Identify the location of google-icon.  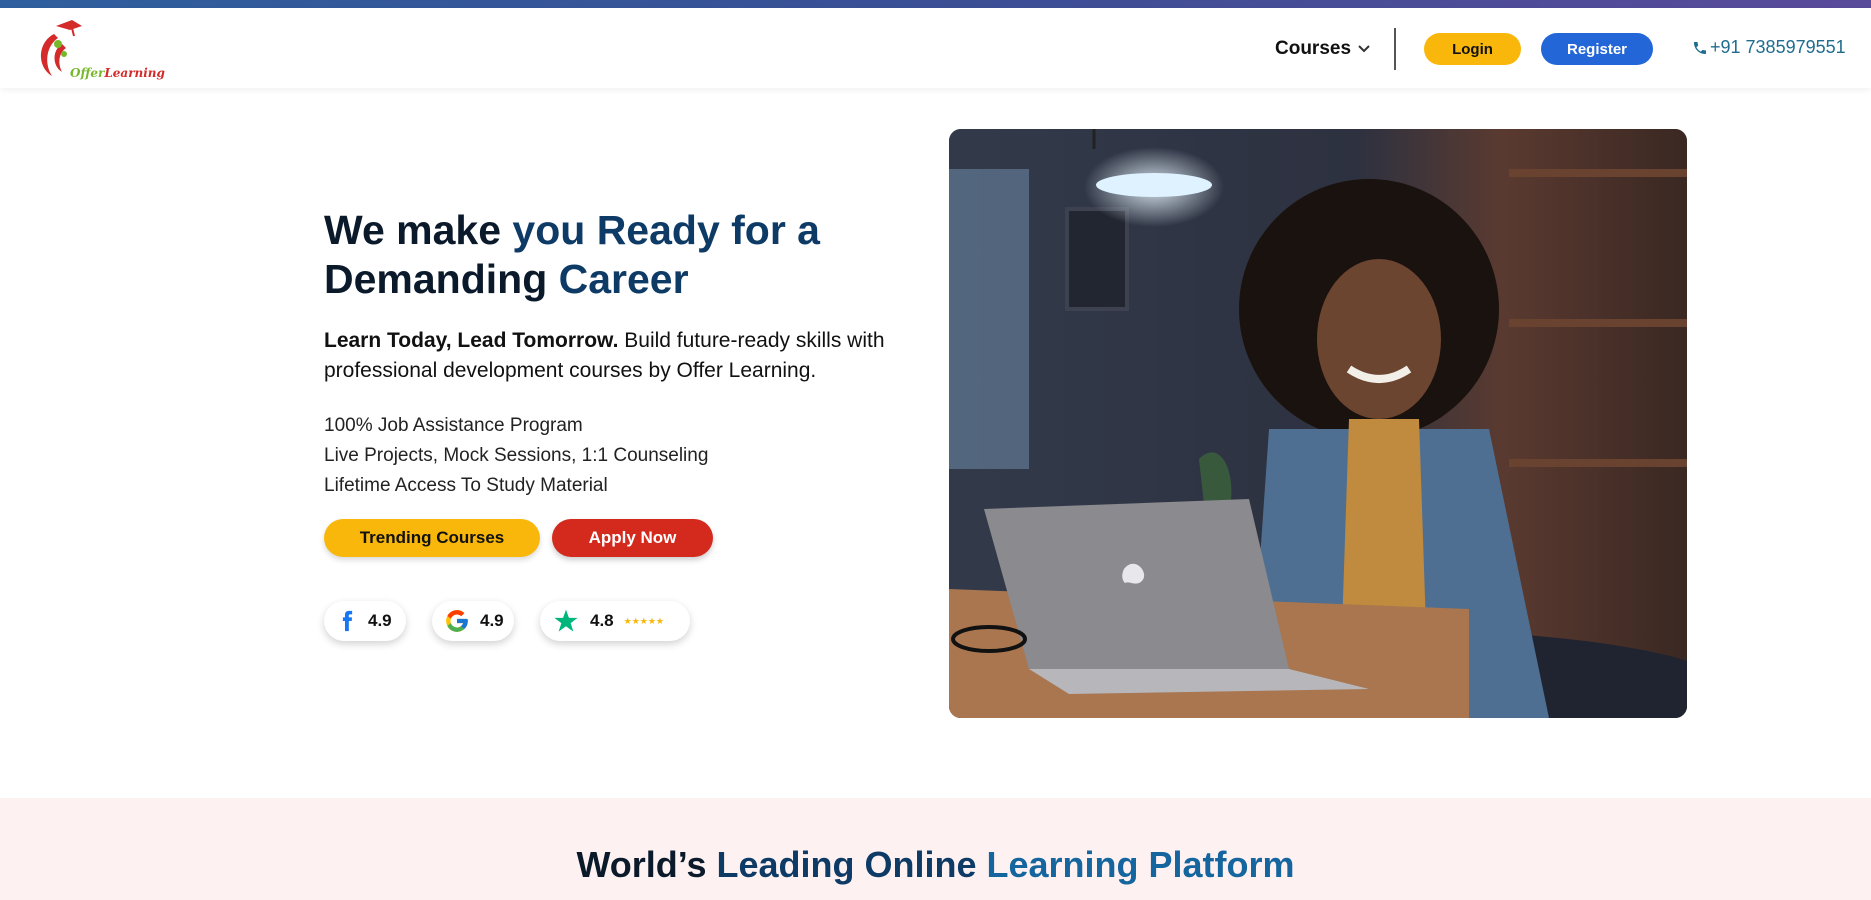
(457, 621).